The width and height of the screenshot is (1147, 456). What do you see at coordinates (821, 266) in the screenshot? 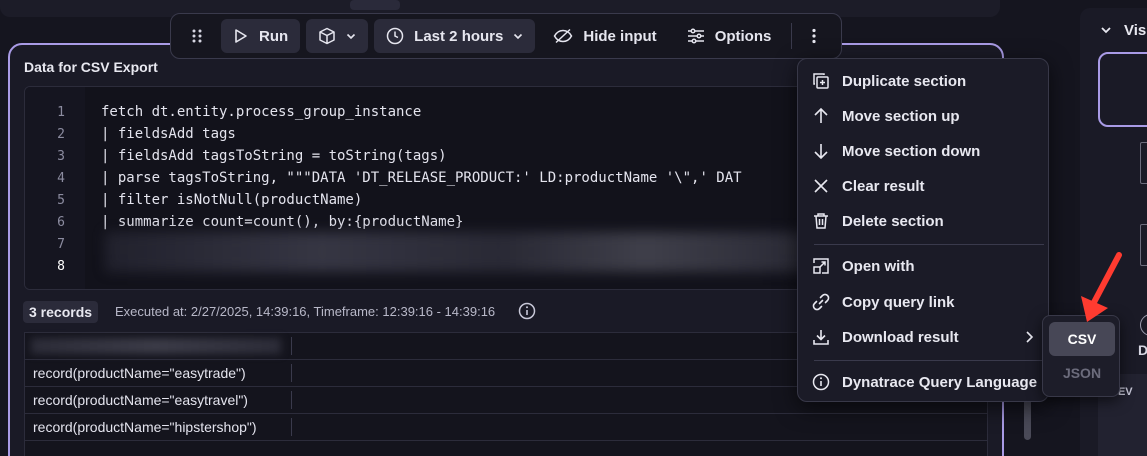
I see `open-with-icon` at bounding box center [821, 266].